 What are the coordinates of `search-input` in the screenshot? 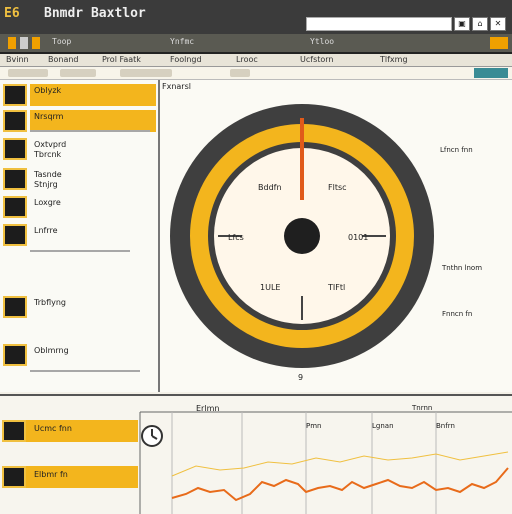 It's located at (379, 24).